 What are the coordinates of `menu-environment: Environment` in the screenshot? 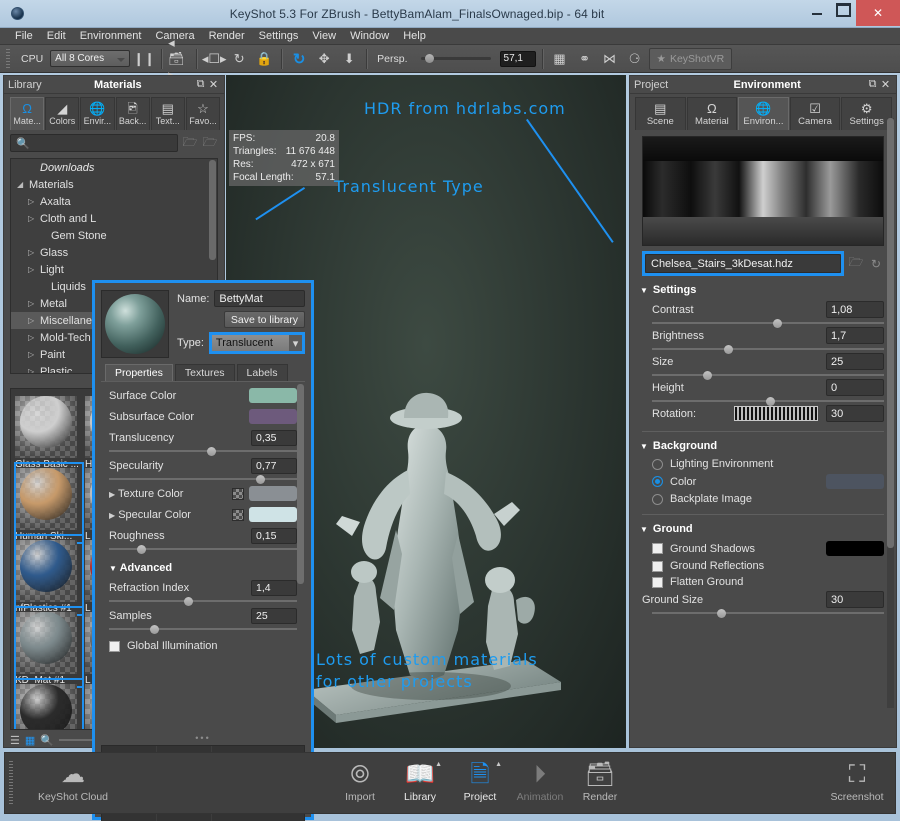 It's located at (111, 36).